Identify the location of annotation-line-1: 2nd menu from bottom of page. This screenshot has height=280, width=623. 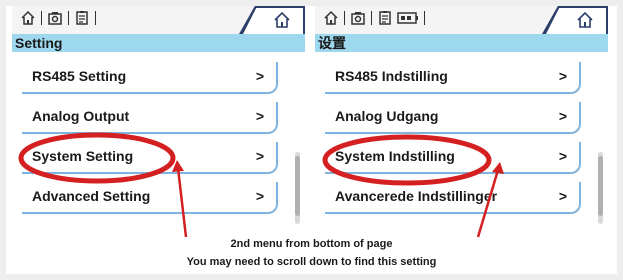
(311, 244).